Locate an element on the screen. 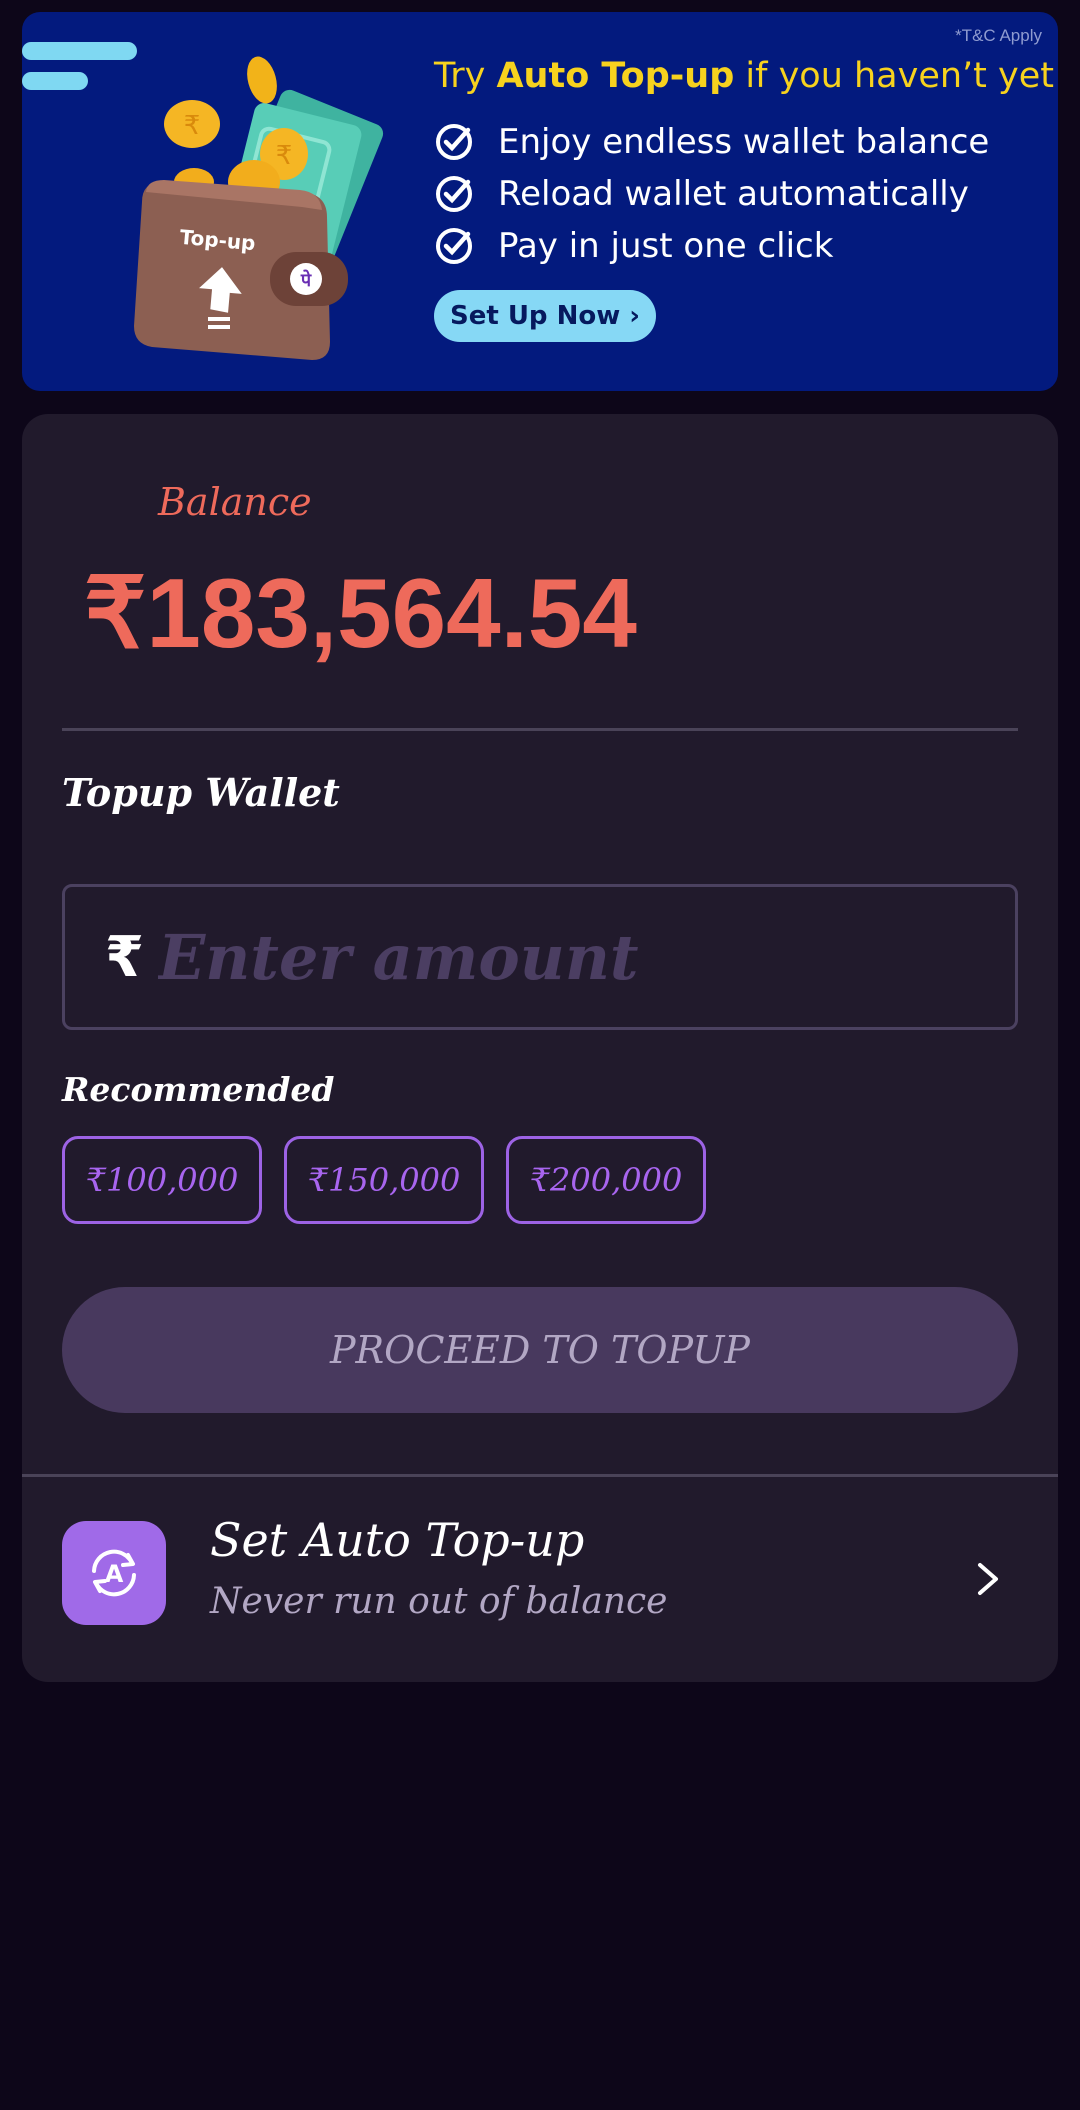  wallet-icon: पे Top-up is located at coordinates (241, 270).